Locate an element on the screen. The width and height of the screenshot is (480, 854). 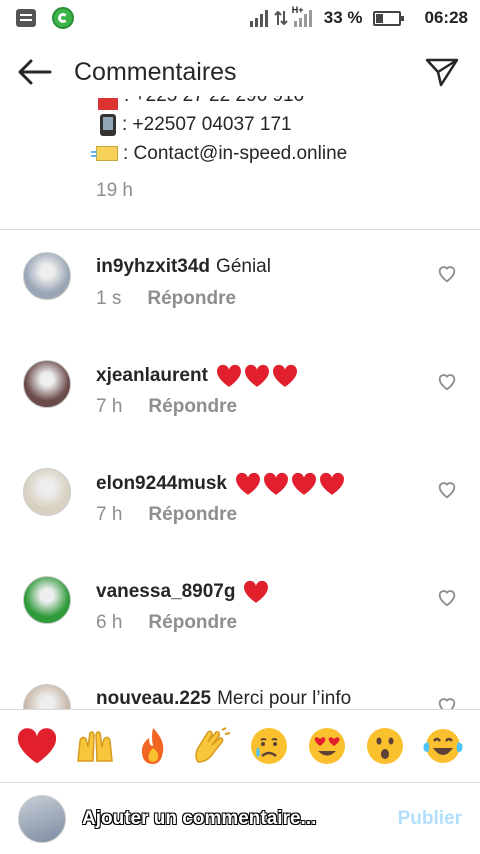
emoji-heart-eyes-button is located at coordinates (327, 746).